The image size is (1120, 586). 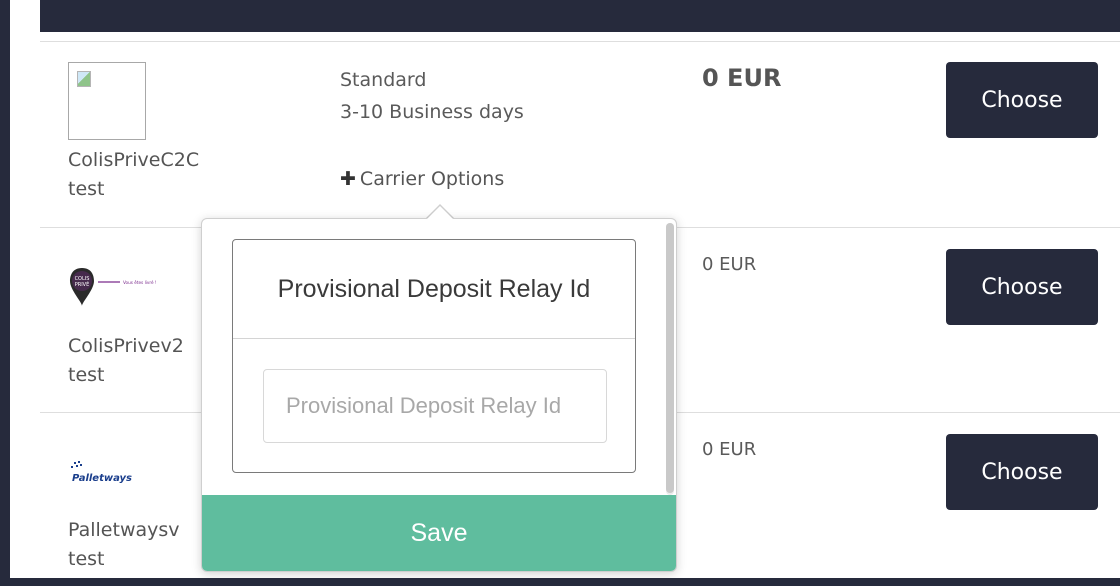 What do you see at coordinates (126, 346) in the screenshot?
I see `carrier-name-text: ColisPrivev2` at bounding box center [126, 346].